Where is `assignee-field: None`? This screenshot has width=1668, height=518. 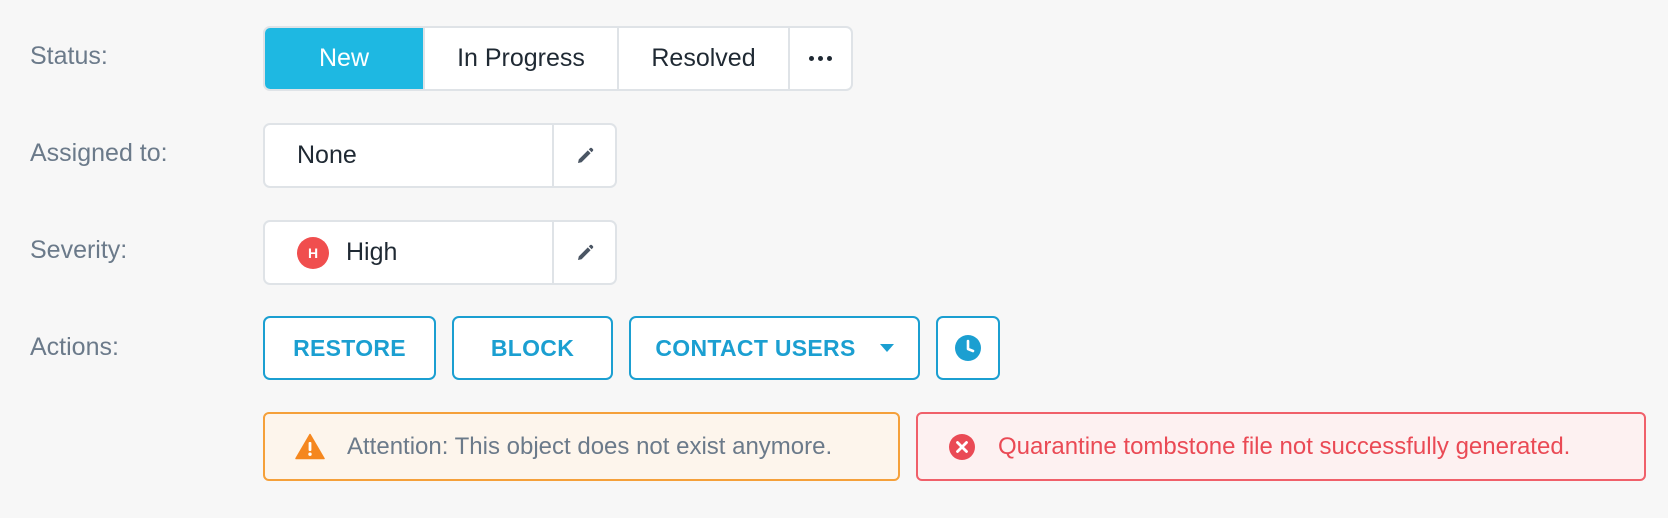 assignee-field: None is located at coordinates (440, 155).